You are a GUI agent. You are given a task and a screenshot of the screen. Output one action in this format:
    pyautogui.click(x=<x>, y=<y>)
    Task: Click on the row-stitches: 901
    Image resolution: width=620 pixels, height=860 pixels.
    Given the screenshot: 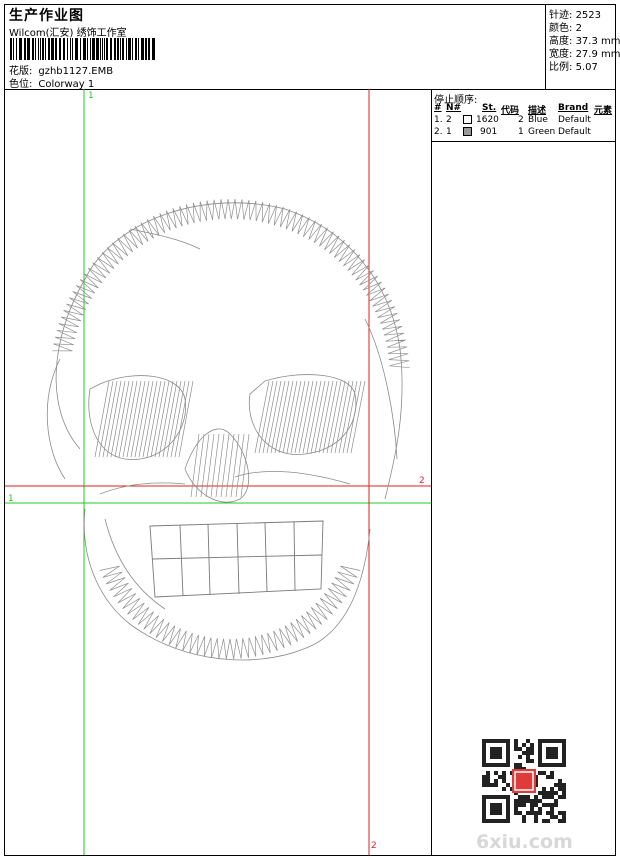 What is the action you would take?
    pyautogui.click(x=489, y=132)
    